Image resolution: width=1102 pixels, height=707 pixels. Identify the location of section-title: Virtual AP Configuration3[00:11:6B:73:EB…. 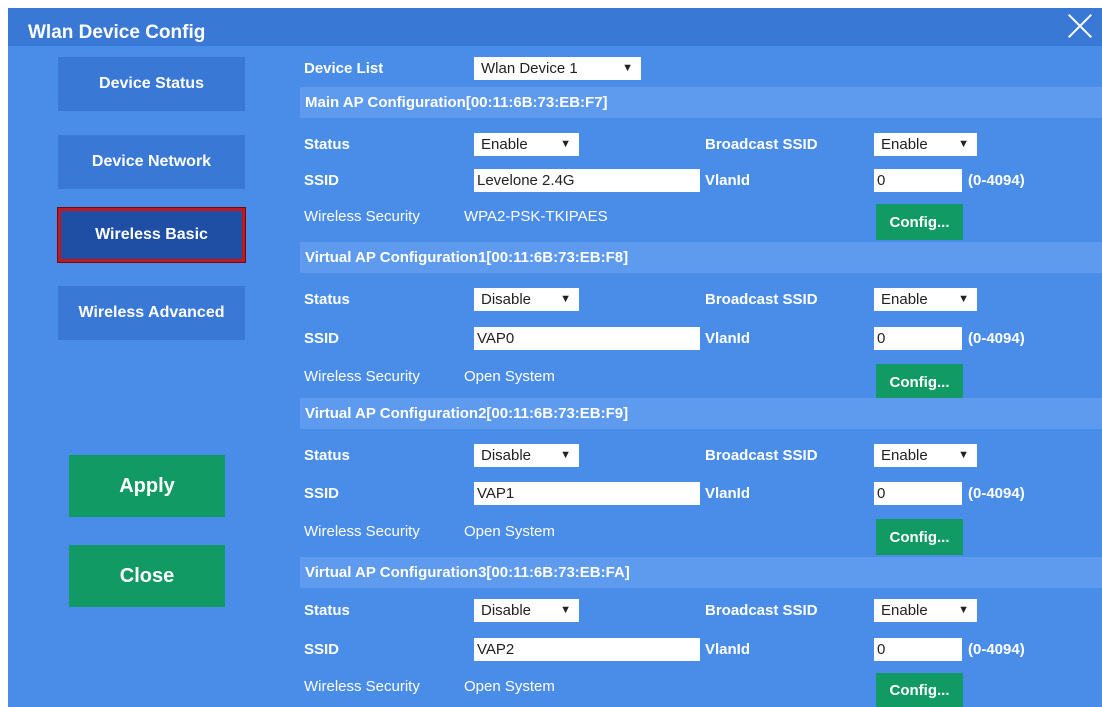
(467, 572).